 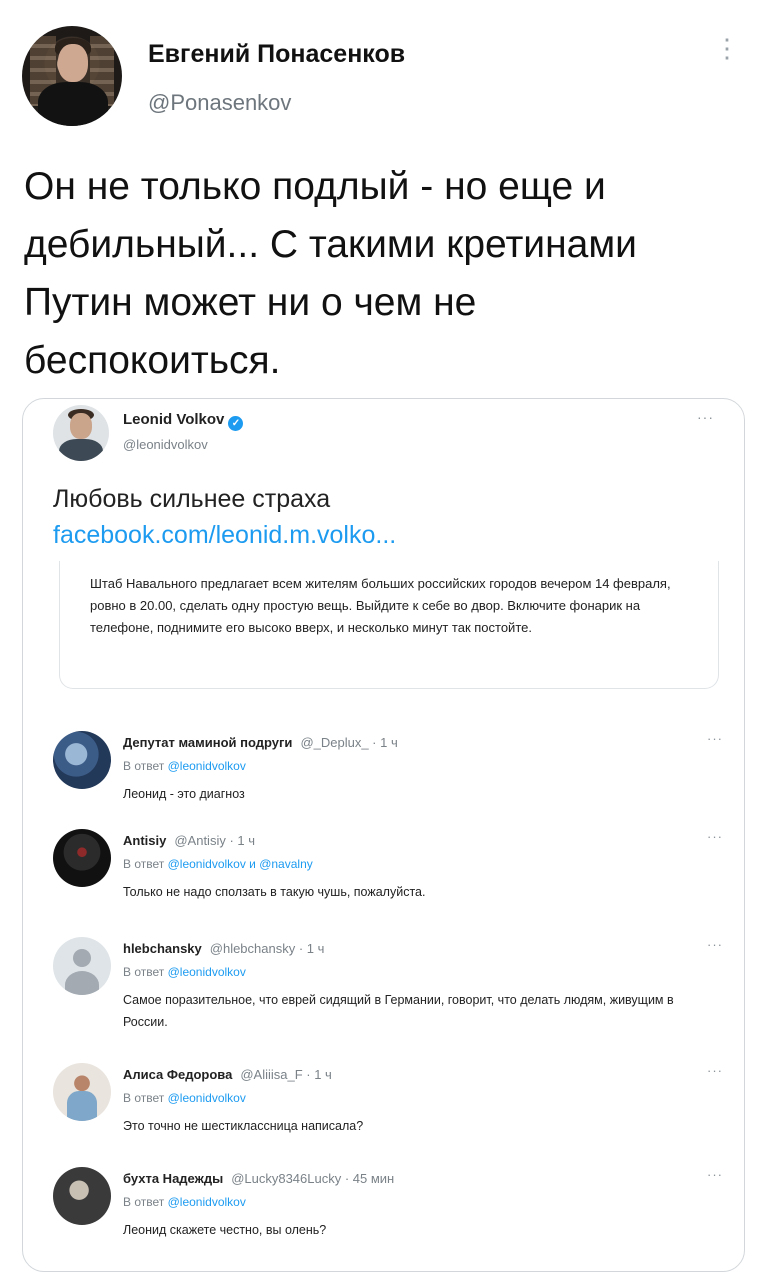 I want to click on quoted-handle: @leonidvolkov, so click(x=165, y=444).